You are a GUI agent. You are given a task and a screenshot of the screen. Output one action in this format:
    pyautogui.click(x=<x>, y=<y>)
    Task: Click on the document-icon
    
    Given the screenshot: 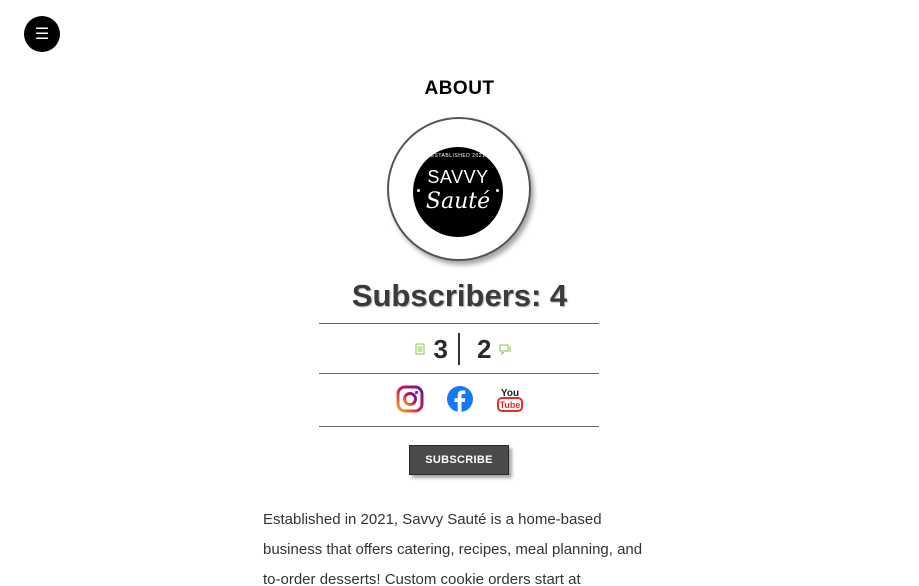 What is the action you would take?
    pyautogui.click(x=420, y=349)
    